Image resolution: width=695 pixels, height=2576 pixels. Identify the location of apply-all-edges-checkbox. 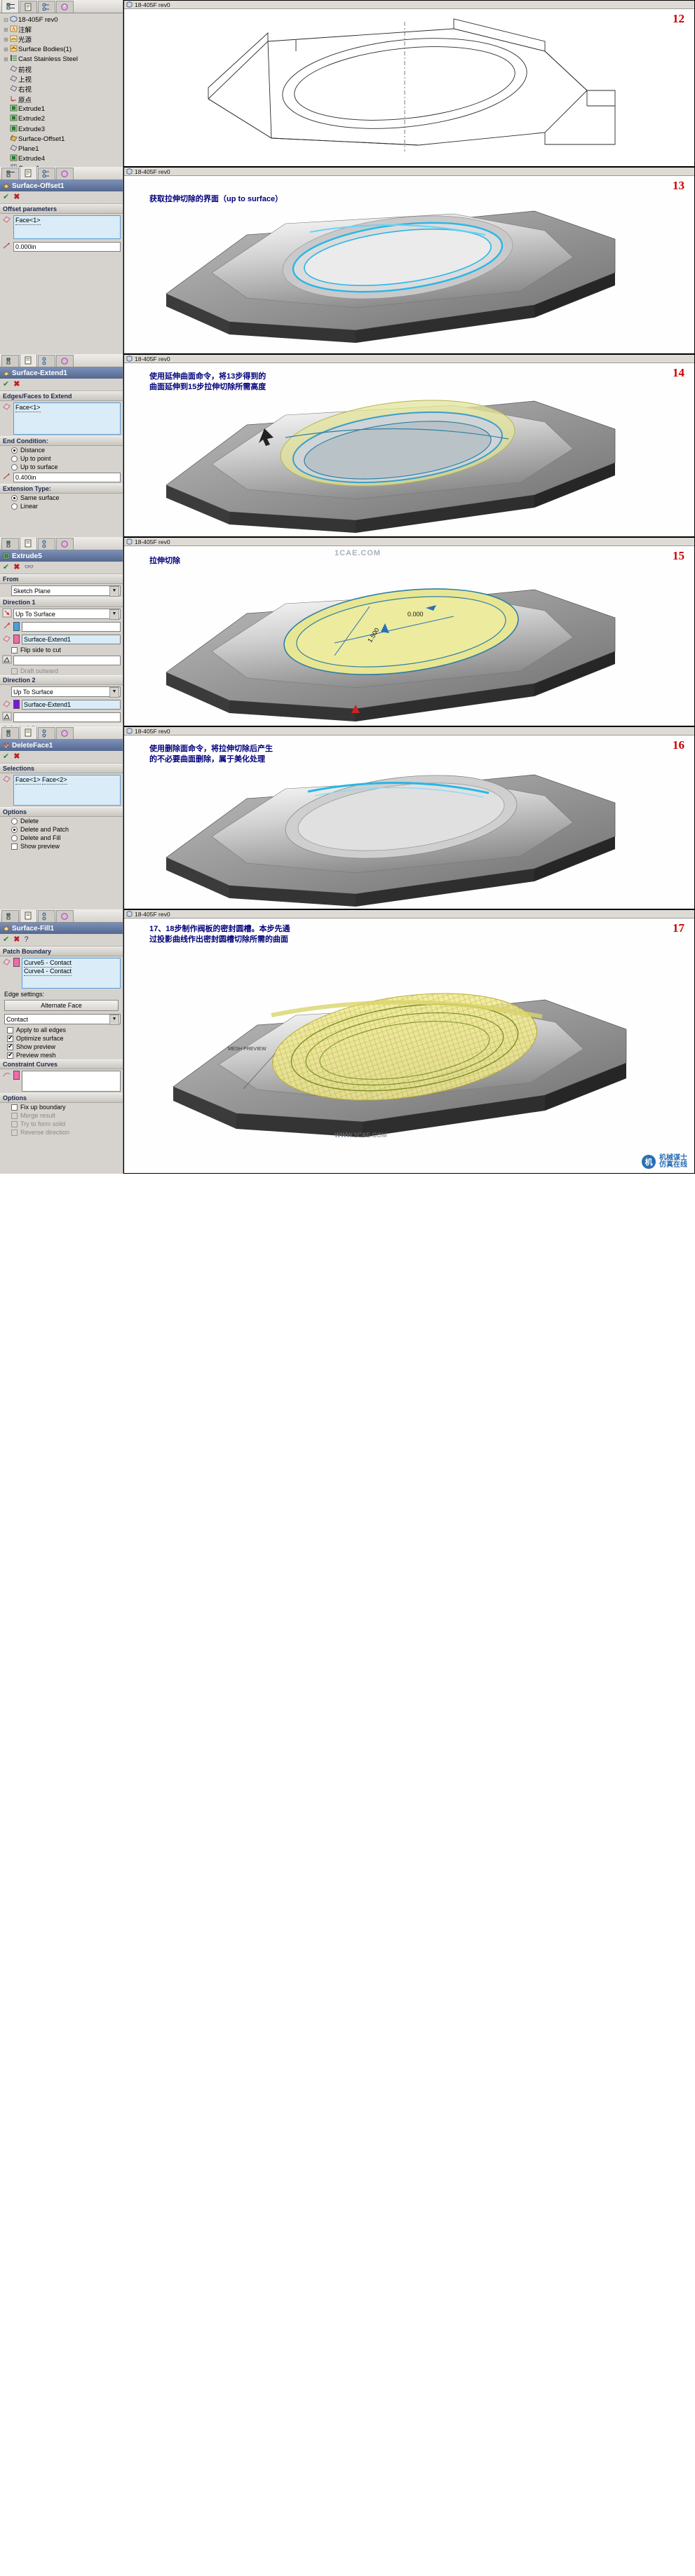
(10, 1029).